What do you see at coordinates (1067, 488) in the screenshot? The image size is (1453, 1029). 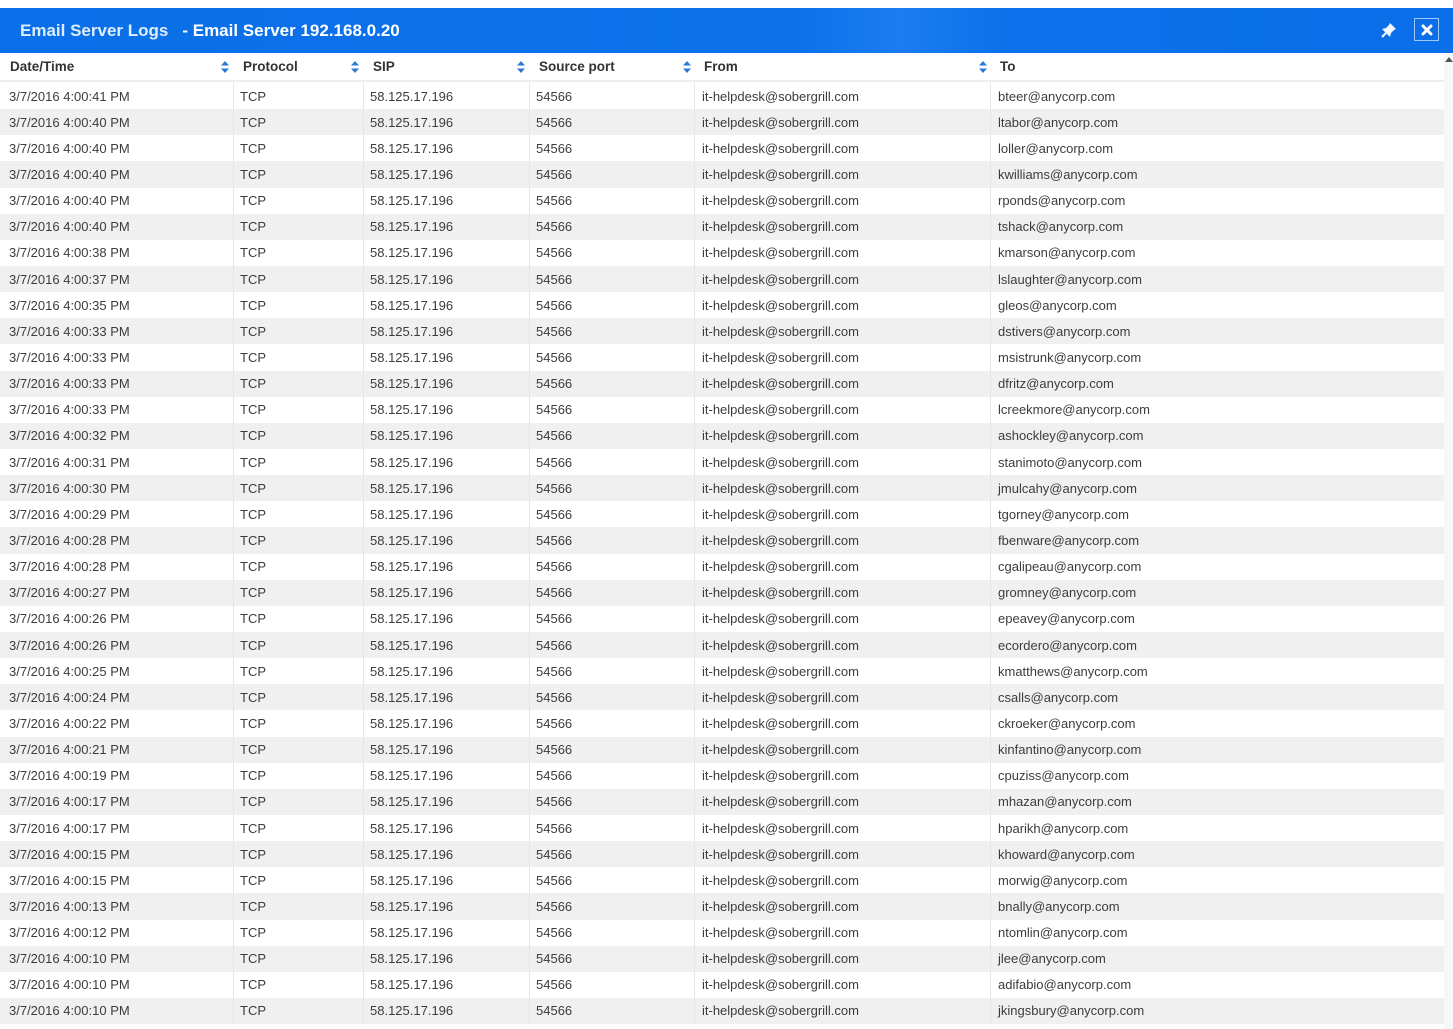 I see `cell-to: jmulcahy@anycorp.com` at bounding box center [1067, 488].